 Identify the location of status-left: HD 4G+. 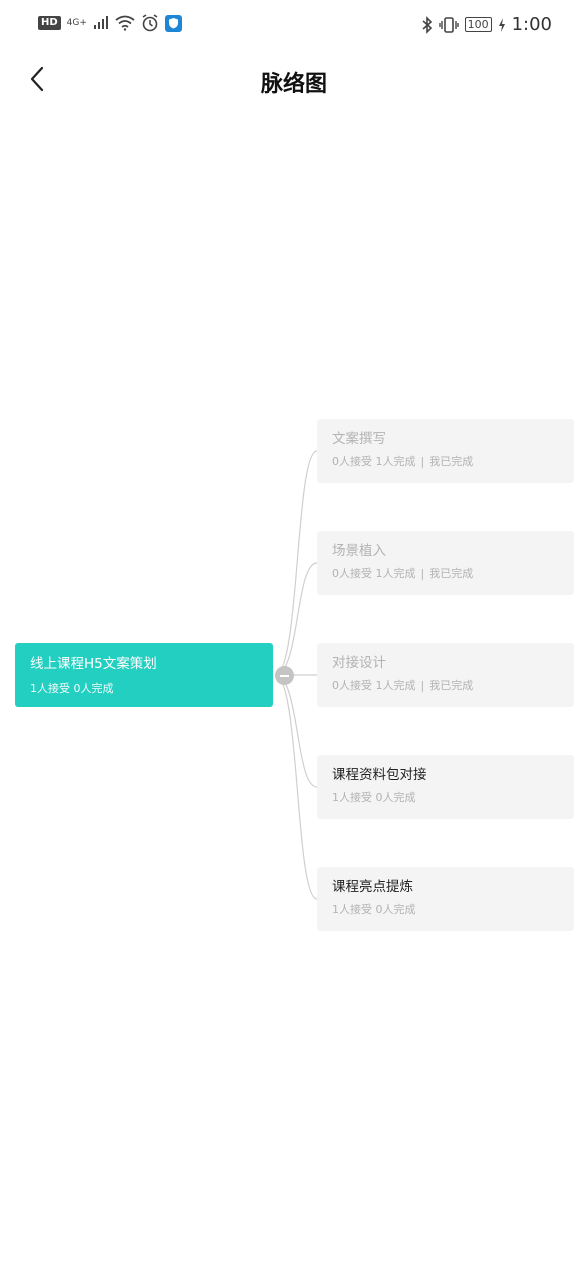
(110, 23).